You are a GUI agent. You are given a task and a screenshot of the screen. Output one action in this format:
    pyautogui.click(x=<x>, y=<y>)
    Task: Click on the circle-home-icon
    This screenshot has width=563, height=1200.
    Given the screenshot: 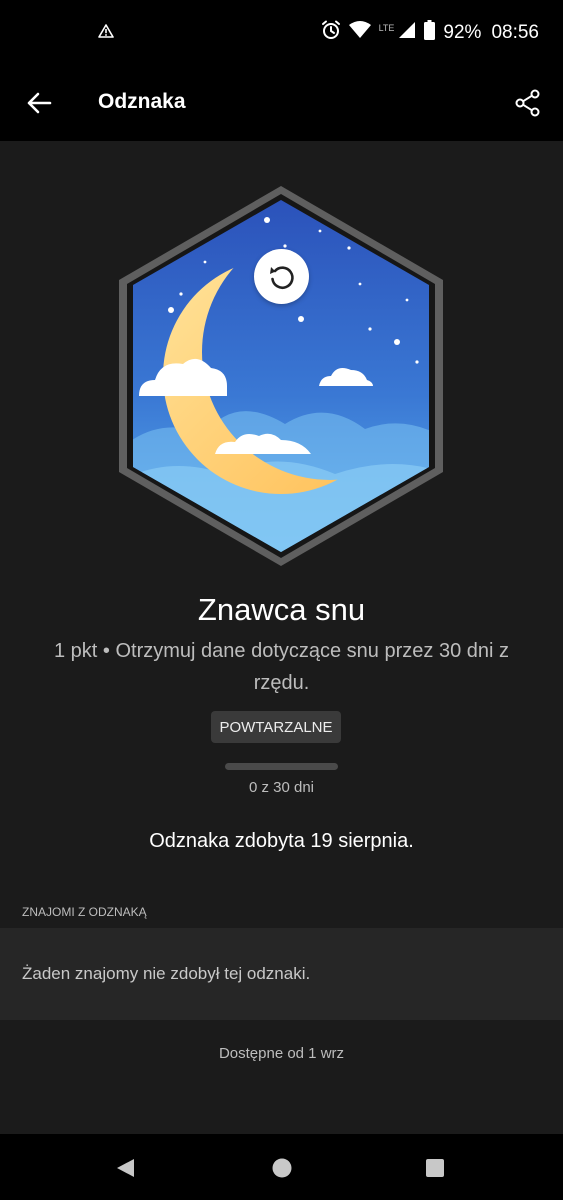 What is the action you would take?
    pyautogui.click(x=282, y=1168)
    